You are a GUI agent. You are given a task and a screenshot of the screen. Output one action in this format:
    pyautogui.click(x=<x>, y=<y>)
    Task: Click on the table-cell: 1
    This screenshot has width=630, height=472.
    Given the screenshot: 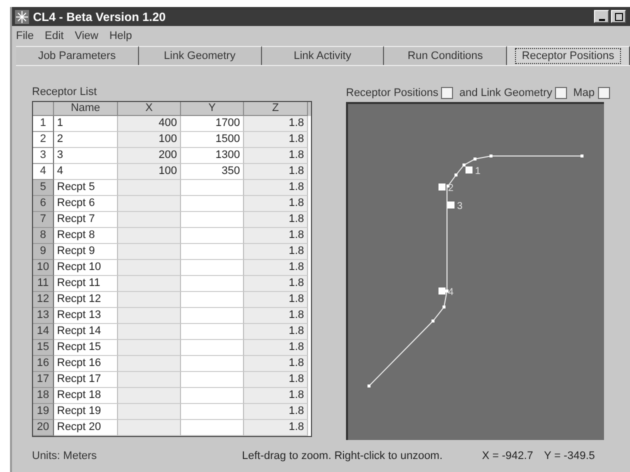 What is the action you would take?
    pyautogui.click(x=86, y=124)
    